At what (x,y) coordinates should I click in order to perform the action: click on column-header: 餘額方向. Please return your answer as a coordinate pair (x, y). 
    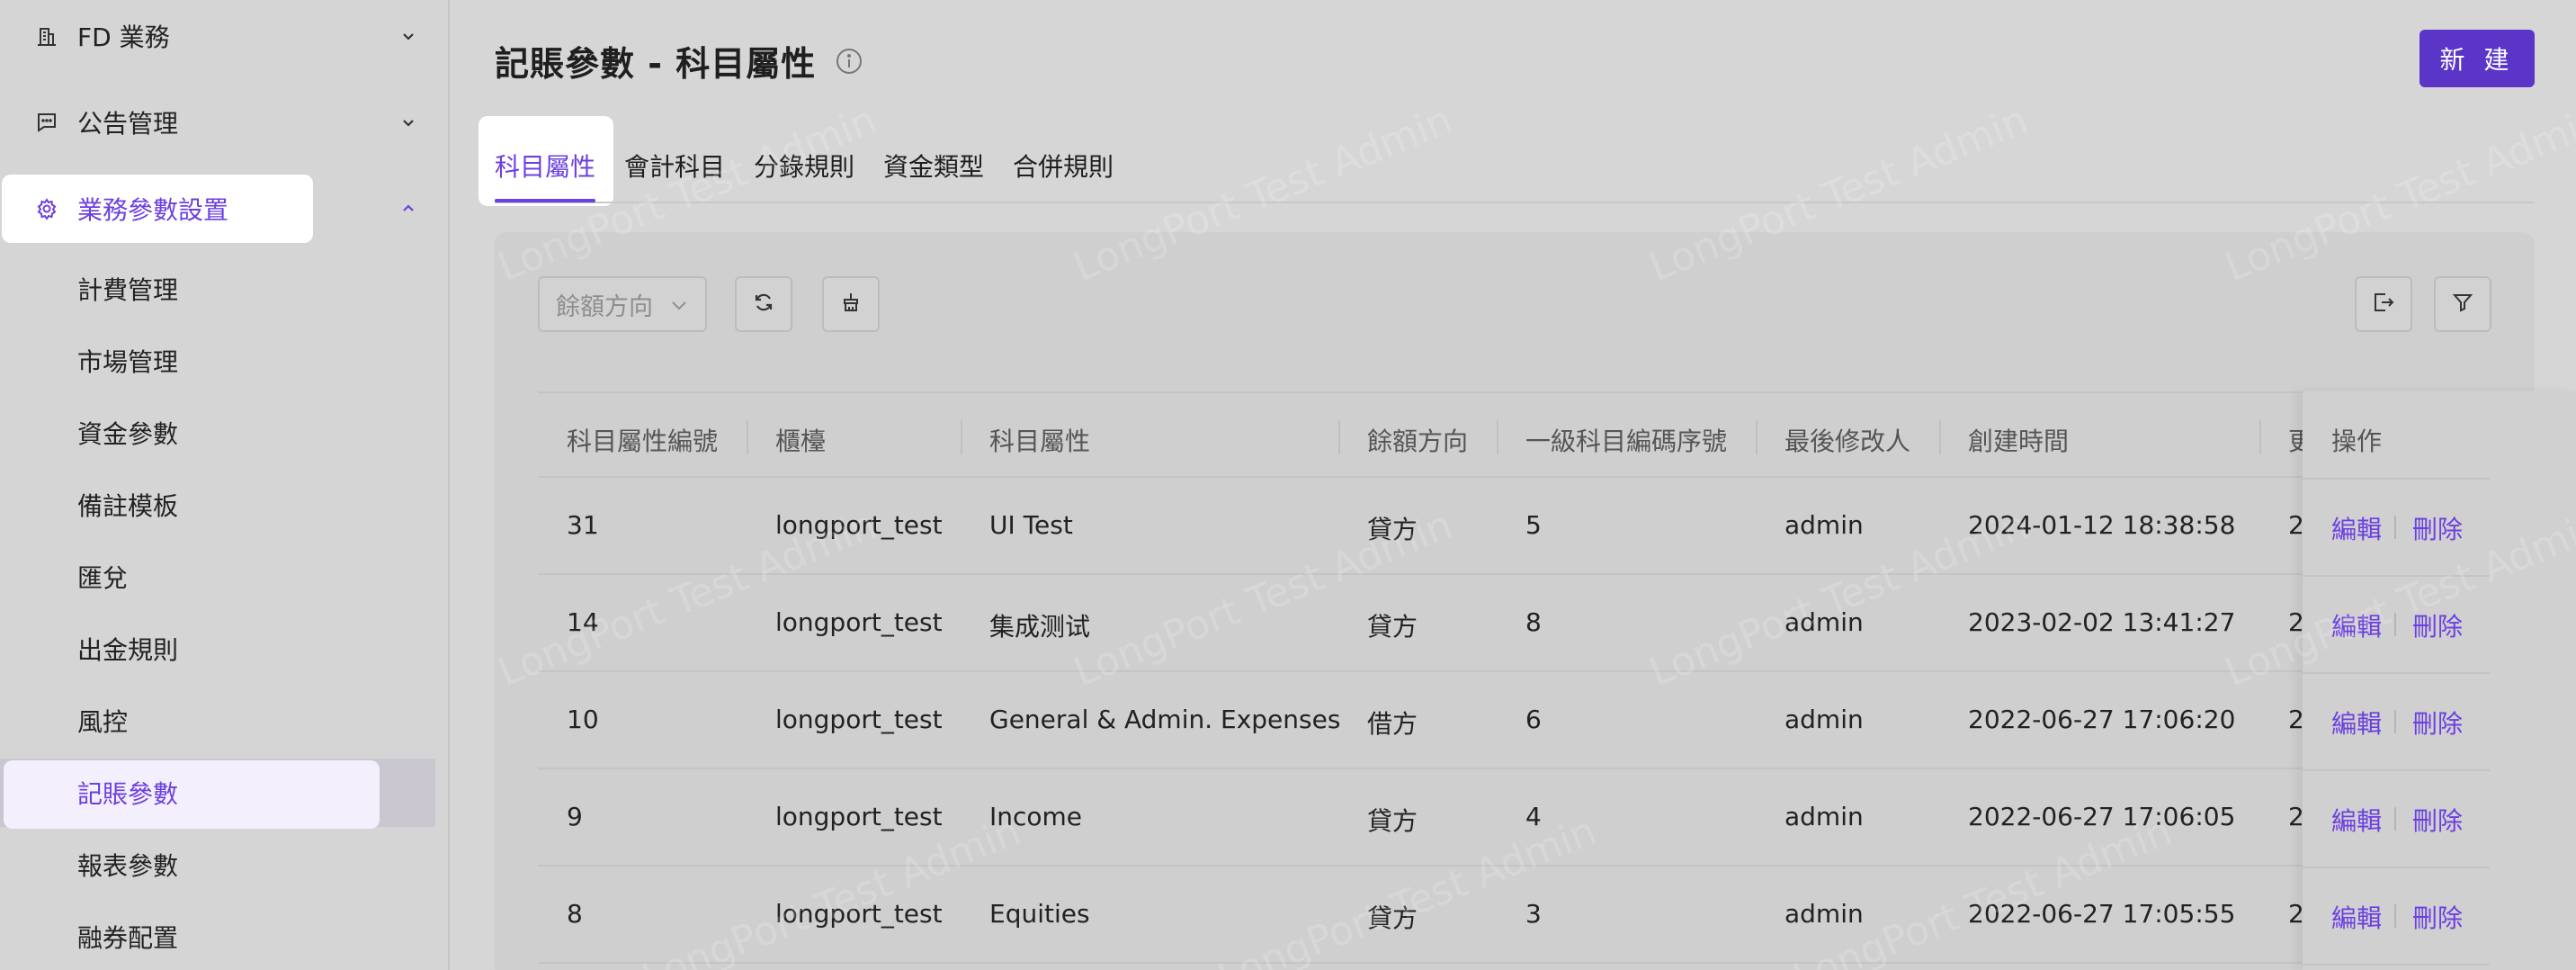
    Looking at the image, I should click on (1417, 440).